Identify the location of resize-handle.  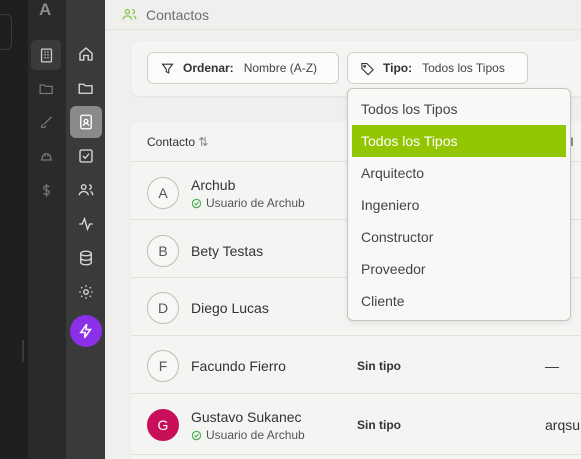
(23, 351).